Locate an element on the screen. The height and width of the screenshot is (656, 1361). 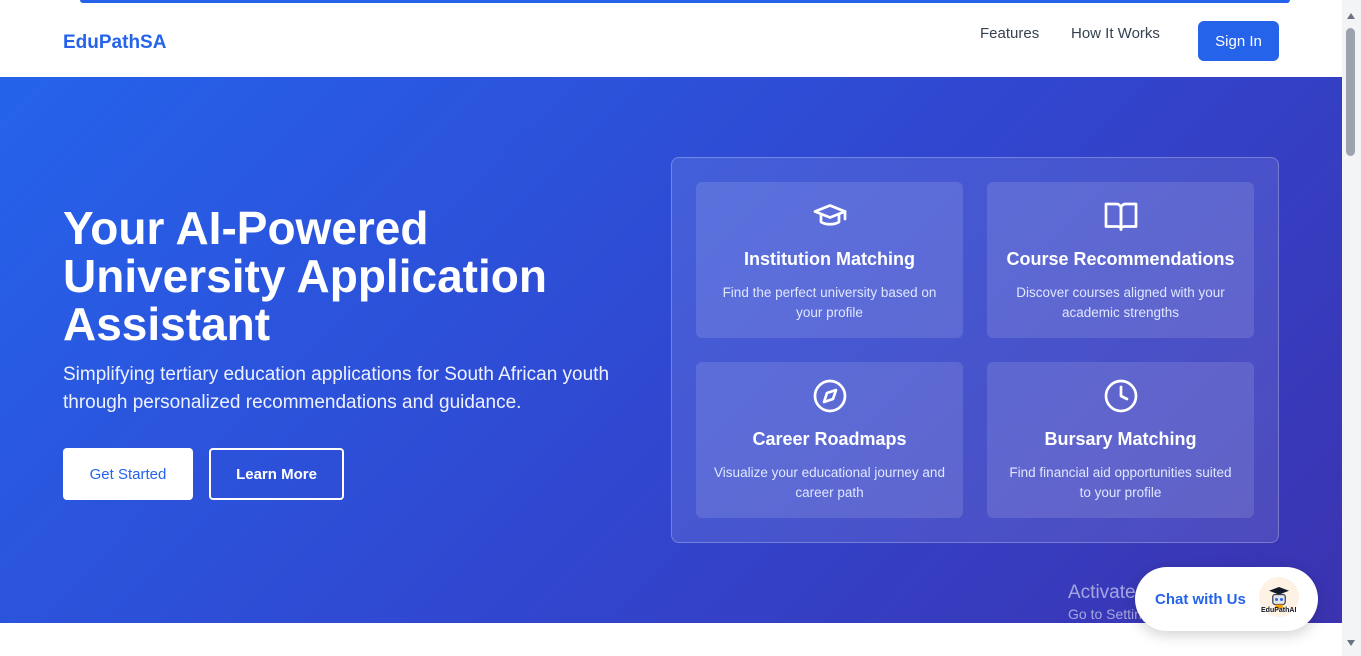
browser-progress-bar is located at coordinates (685, 1).